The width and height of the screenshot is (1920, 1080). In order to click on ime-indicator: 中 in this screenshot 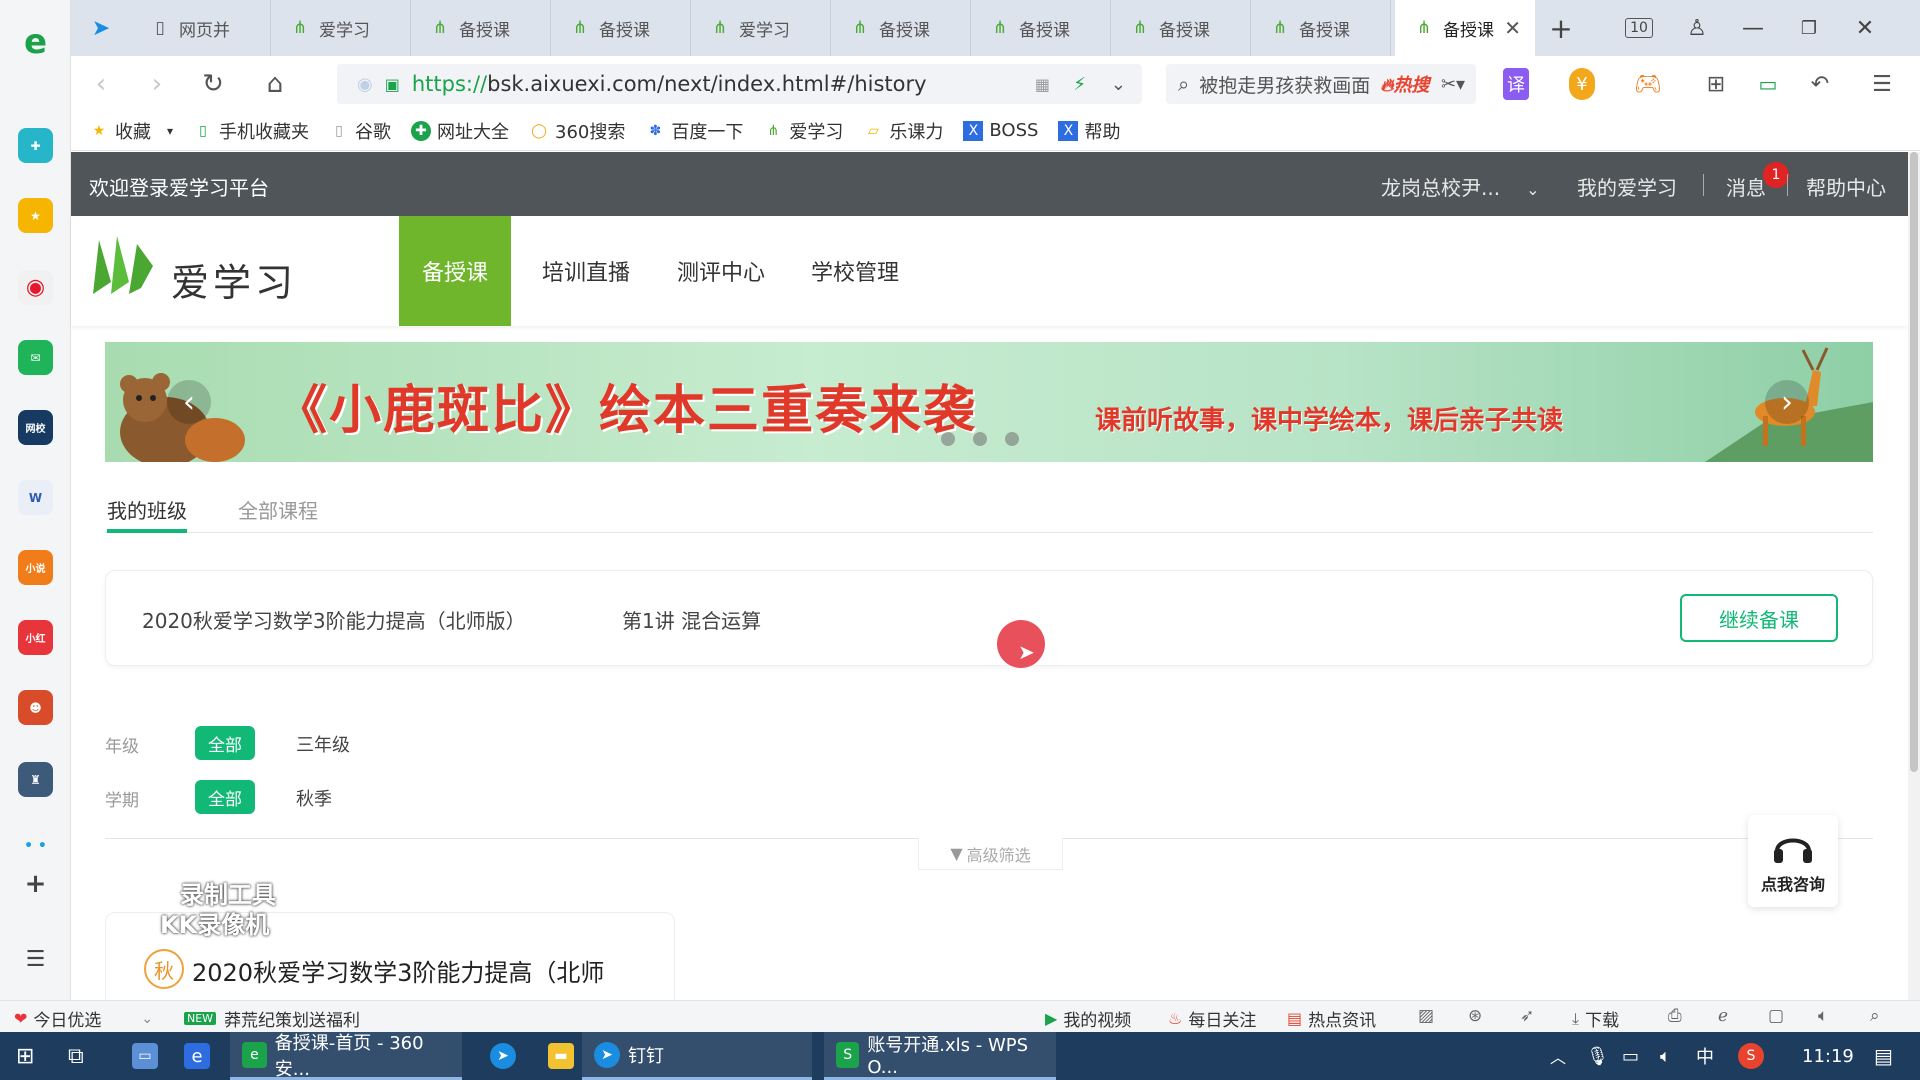, I will do `click(1705, 1056)`.